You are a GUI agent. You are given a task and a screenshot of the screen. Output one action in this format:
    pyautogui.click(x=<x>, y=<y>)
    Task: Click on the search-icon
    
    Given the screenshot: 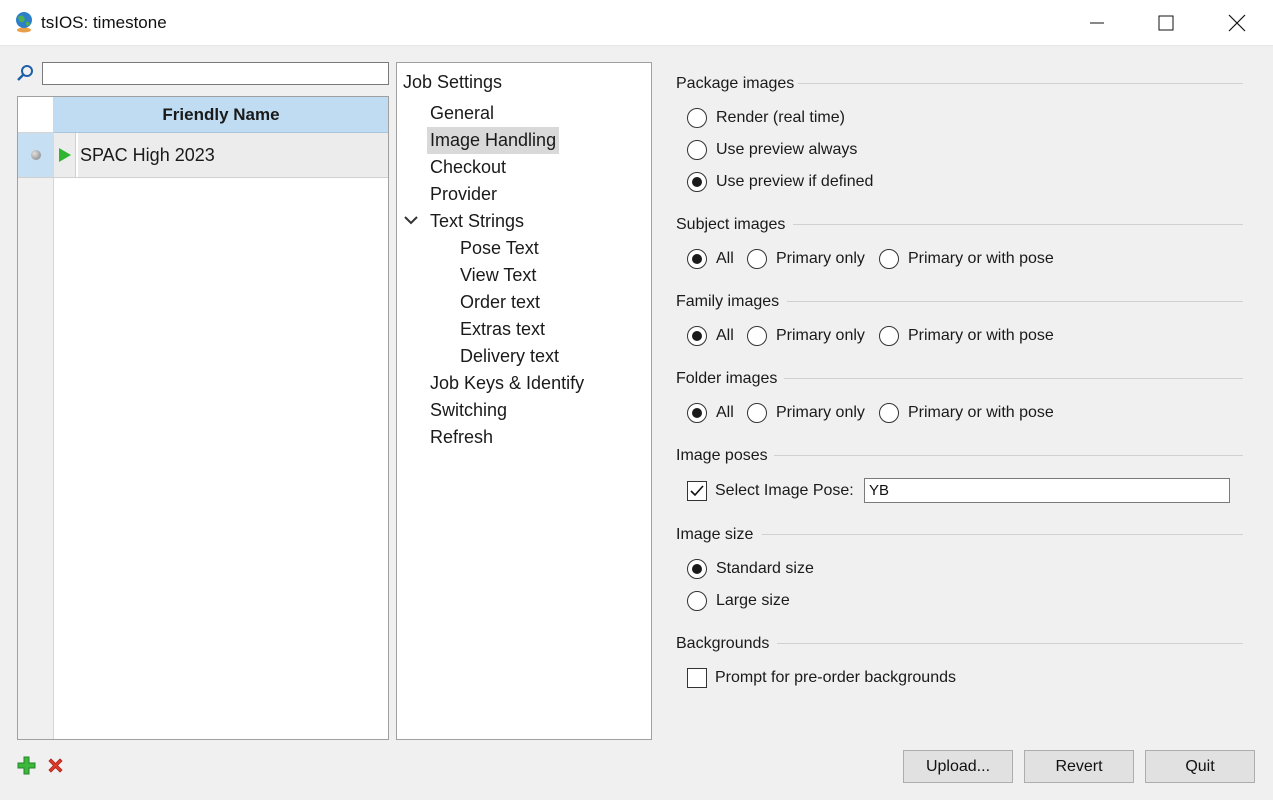 What is the action you would take?
    pyautogui.click(x=25, y=73)
    